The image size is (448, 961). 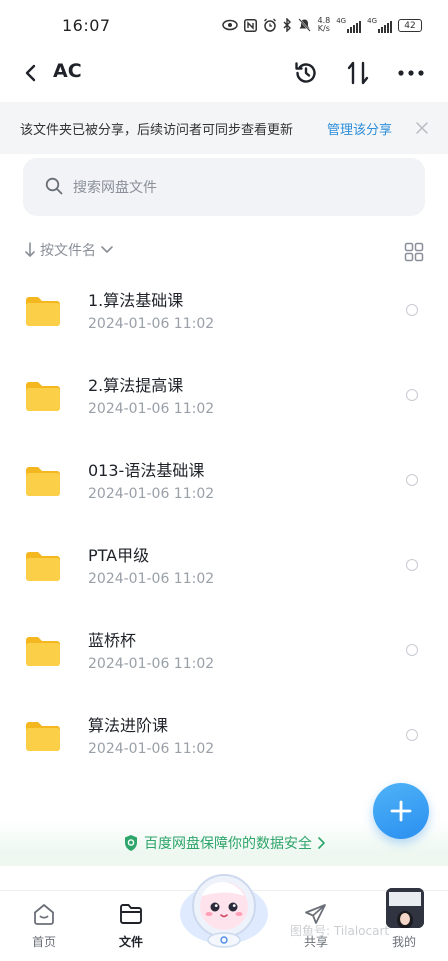 I want to click on file-row: 2.算法提高课 2024-01-06 11:02, so click(x=224, y=397).